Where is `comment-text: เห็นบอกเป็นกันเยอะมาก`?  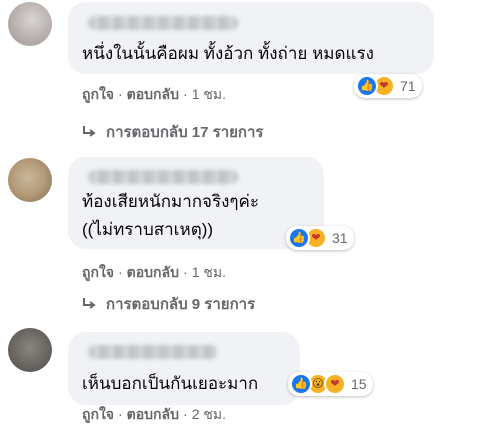
comment-text: เห็นบอกเป็นกันเยอะมาก is located at coordinates (170, 383).